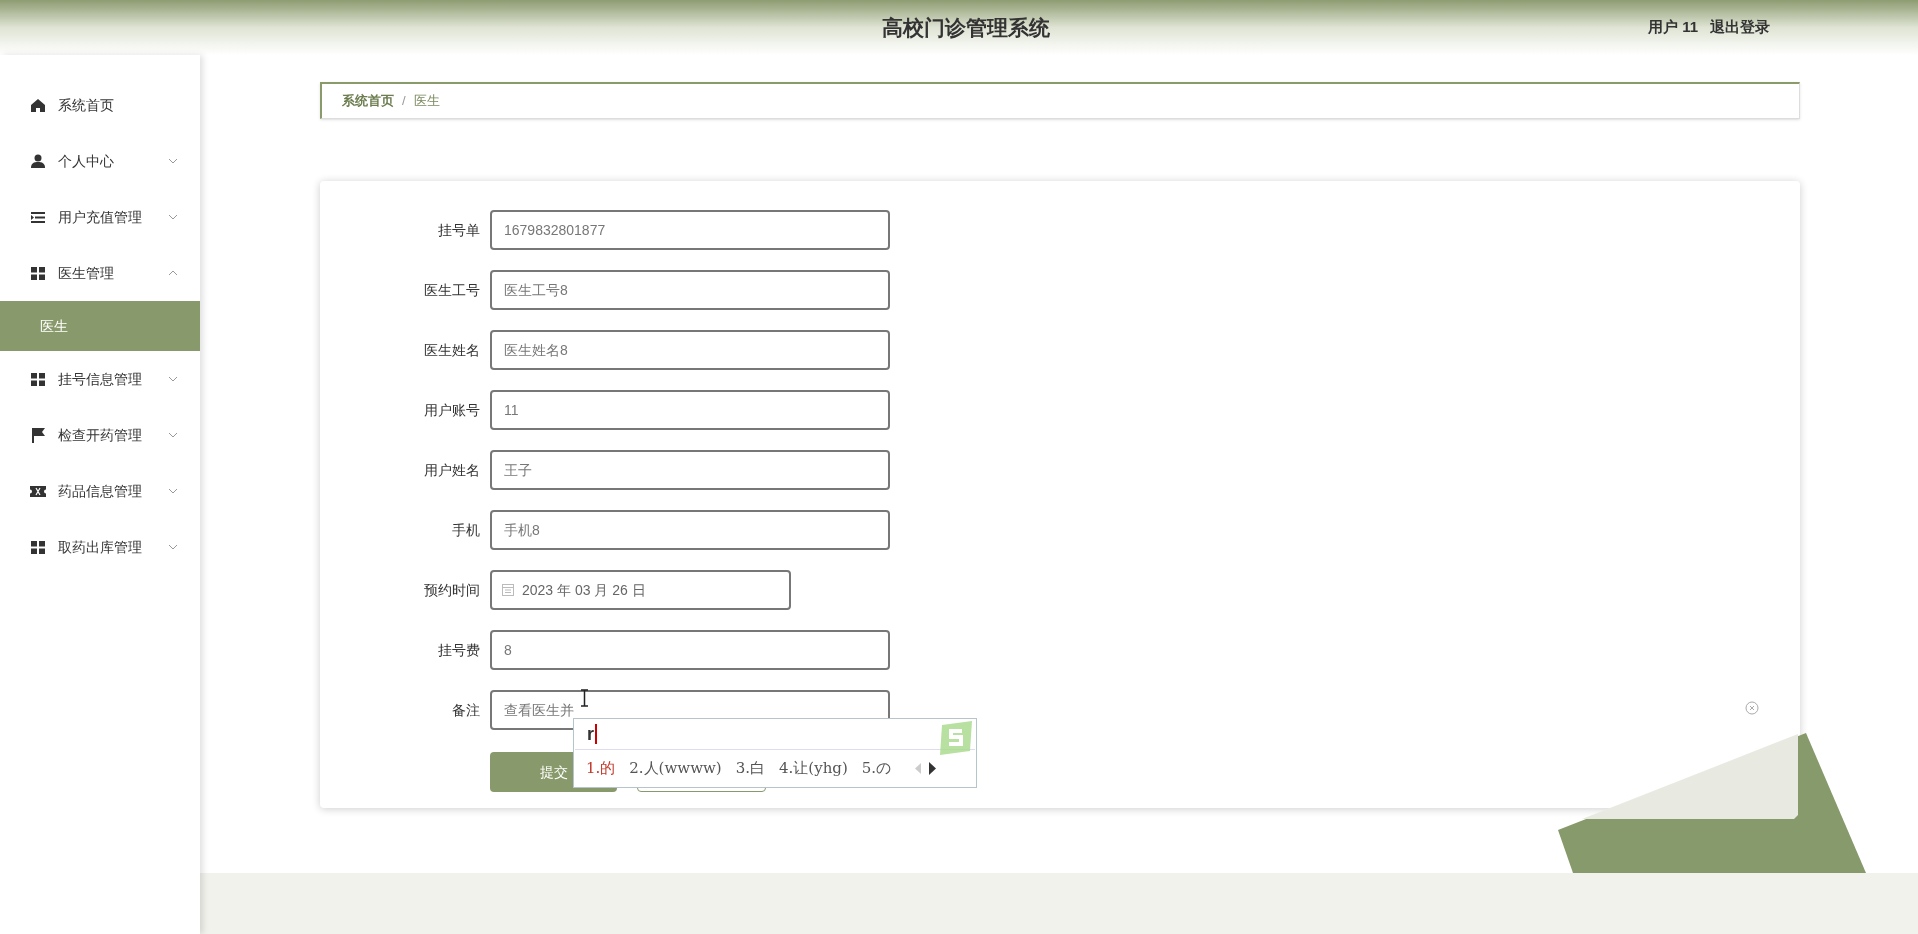 The image size is (1918, 934). Describe the element at coordinates (690, 470) in the screenshot. I see `input-field: 王子` at that location.